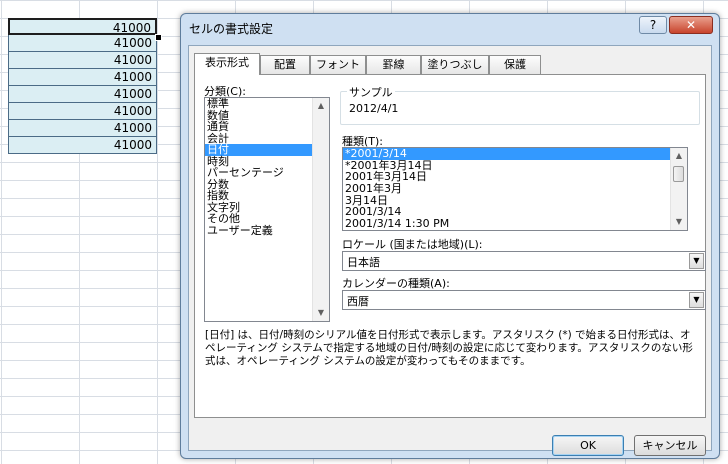 The width and height of the screenshot is (728, 464). What do you see at coordinates (393, 64) in the screenshot?
I see `tab-border: 罫線` at bounding box center [393, 64].